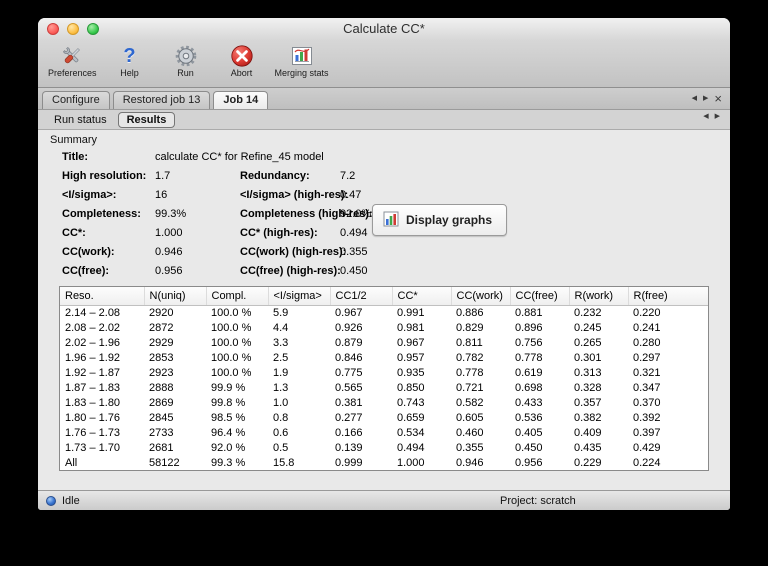 The width and height of the screenshot is (768, 566). What do you see at coordinates (529, 417) in the screenshot?
I see `table-cell: 0.536` at bounding box center [529, 417].